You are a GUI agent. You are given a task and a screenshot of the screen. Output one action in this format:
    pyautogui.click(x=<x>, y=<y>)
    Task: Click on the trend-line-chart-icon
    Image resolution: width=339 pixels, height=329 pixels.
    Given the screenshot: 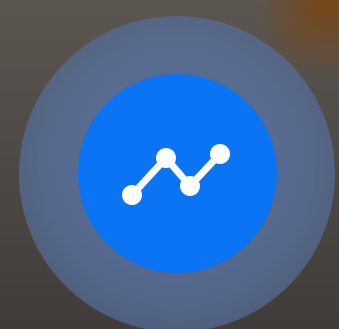 What is the action you would take?
    pyautogui.click(x=176, y=174)
    